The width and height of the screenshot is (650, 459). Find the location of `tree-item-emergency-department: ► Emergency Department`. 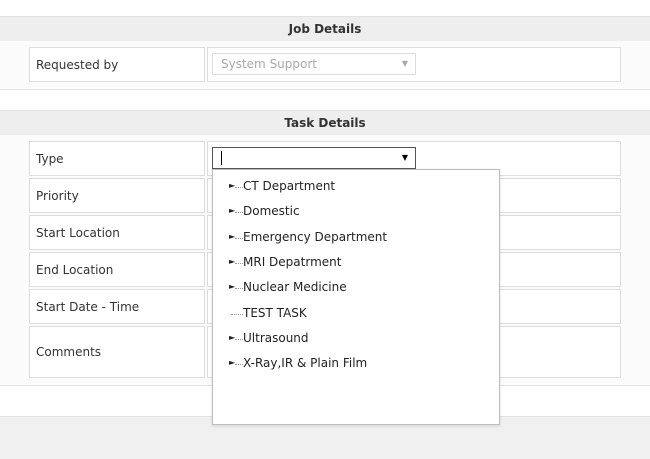

tree-item-emergency-department: ► Emergency Department is located at coordinates (356, 238).